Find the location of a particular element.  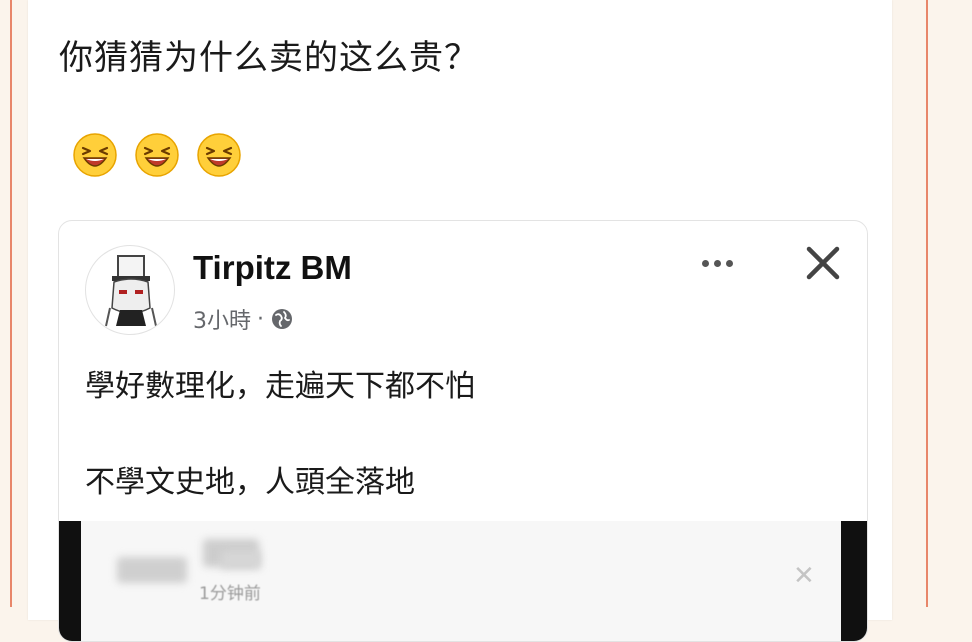

globe-icon is located at coordinates (282, 319).